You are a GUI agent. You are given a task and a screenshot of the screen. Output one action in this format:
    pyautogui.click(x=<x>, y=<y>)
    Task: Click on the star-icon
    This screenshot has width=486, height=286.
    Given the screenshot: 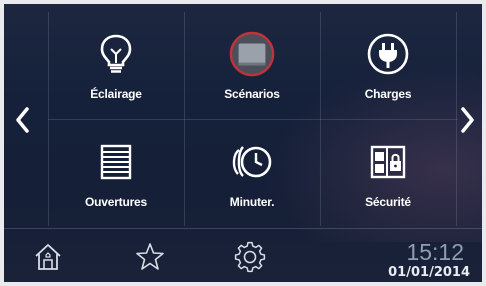 What is the action you would take?
    pyautogui.click(x=150, y=257)
    